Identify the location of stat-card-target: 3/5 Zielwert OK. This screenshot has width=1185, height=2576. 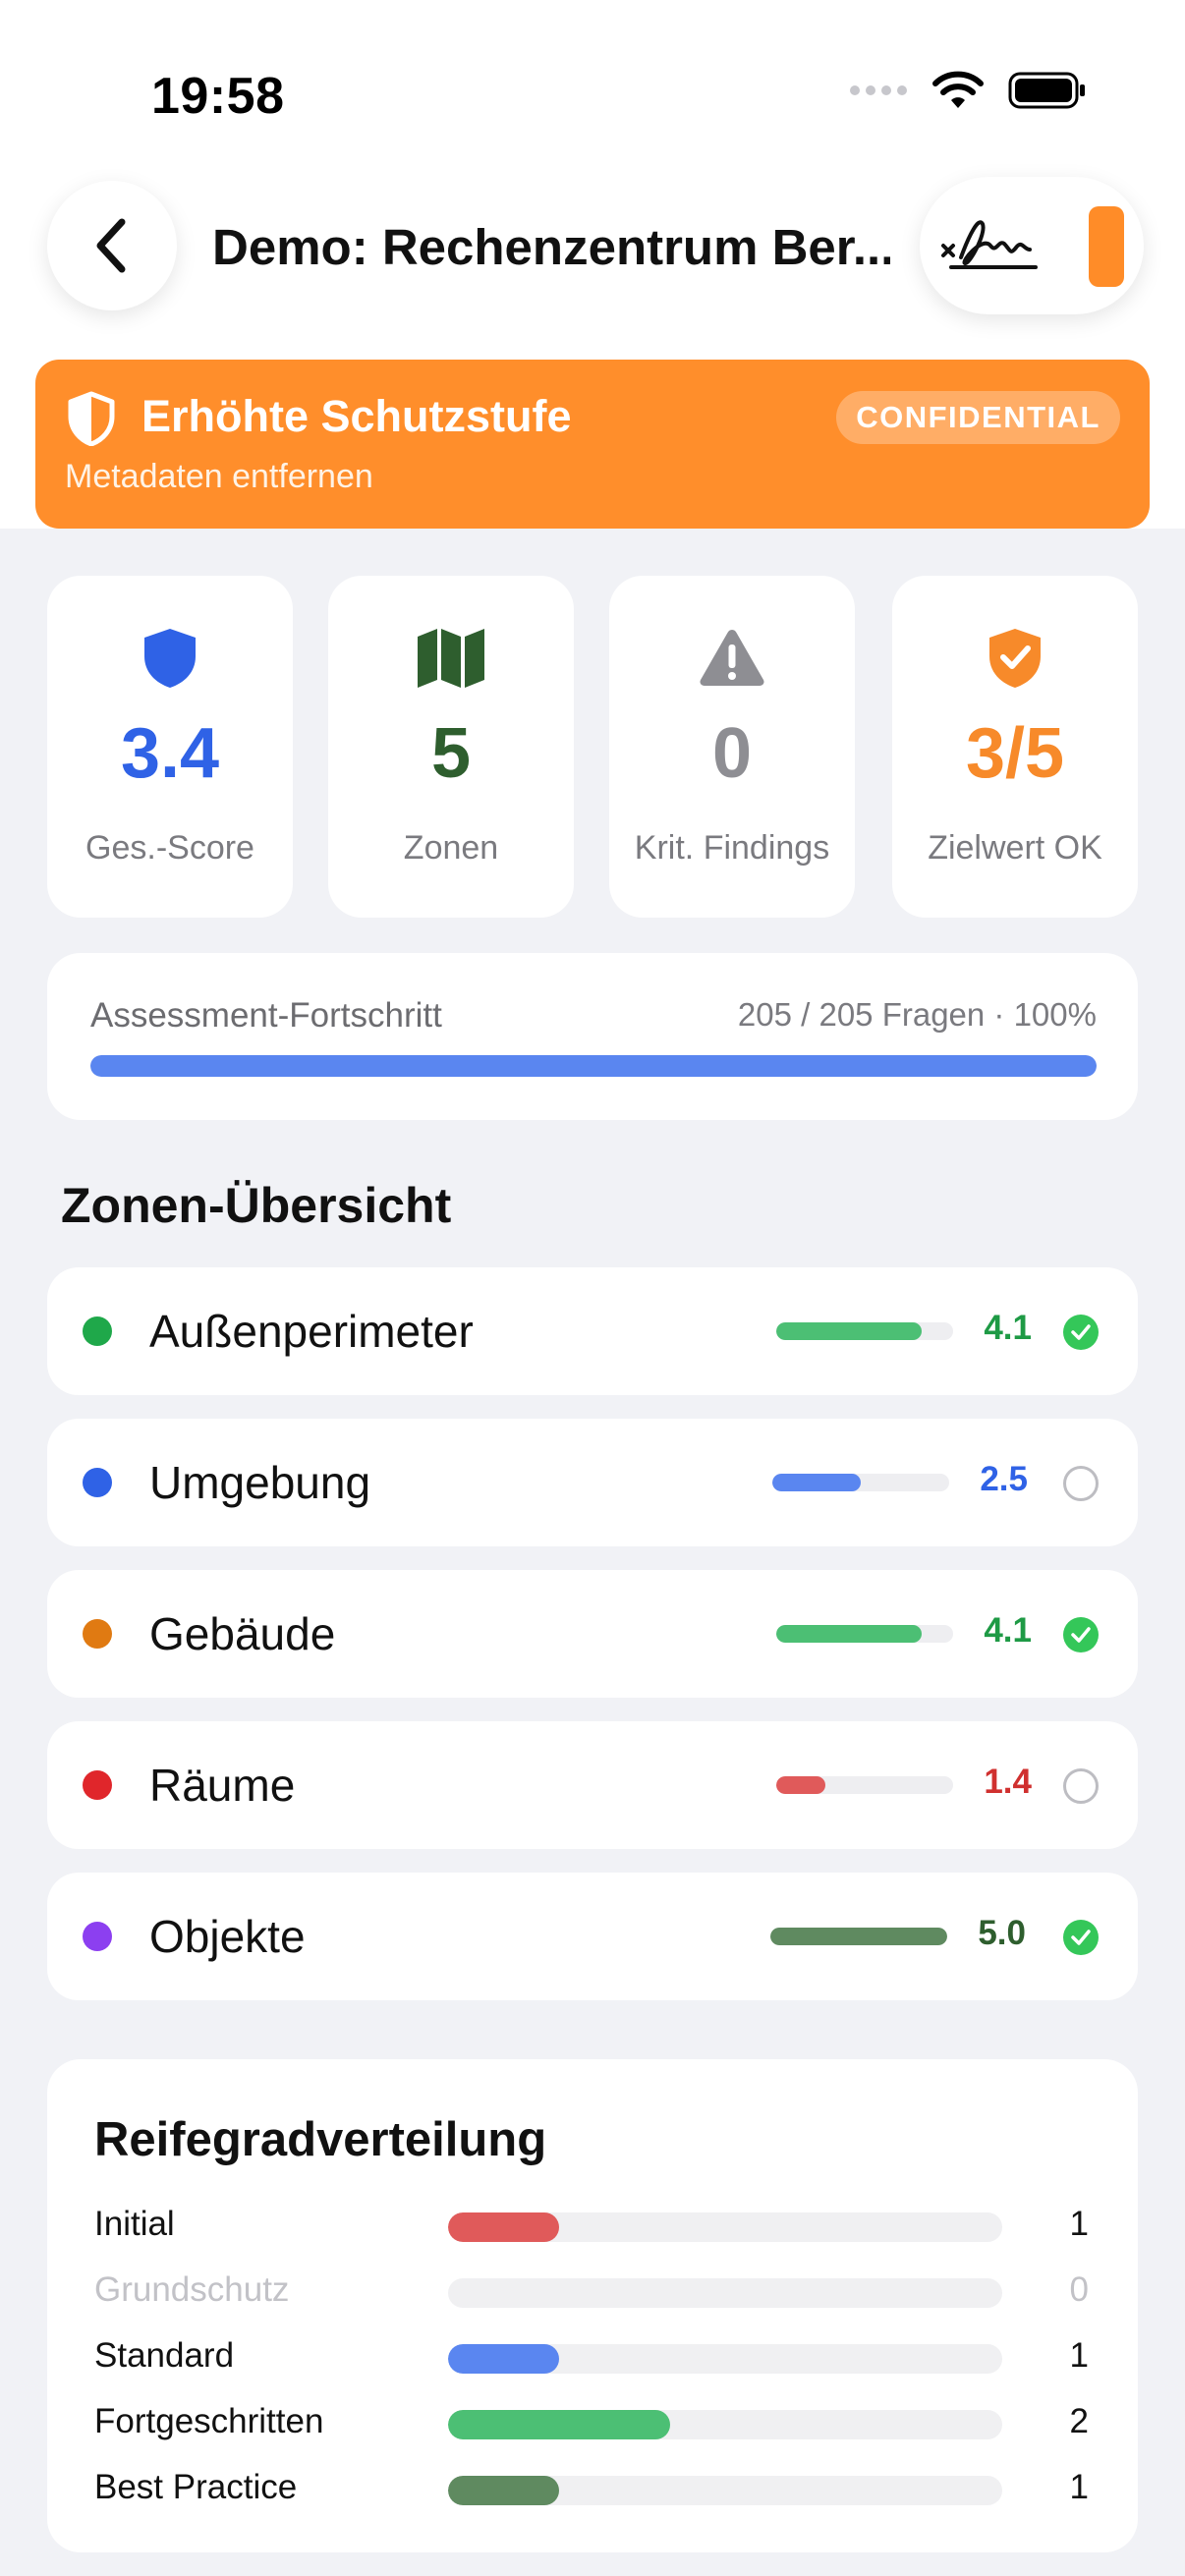
(1015, 747).